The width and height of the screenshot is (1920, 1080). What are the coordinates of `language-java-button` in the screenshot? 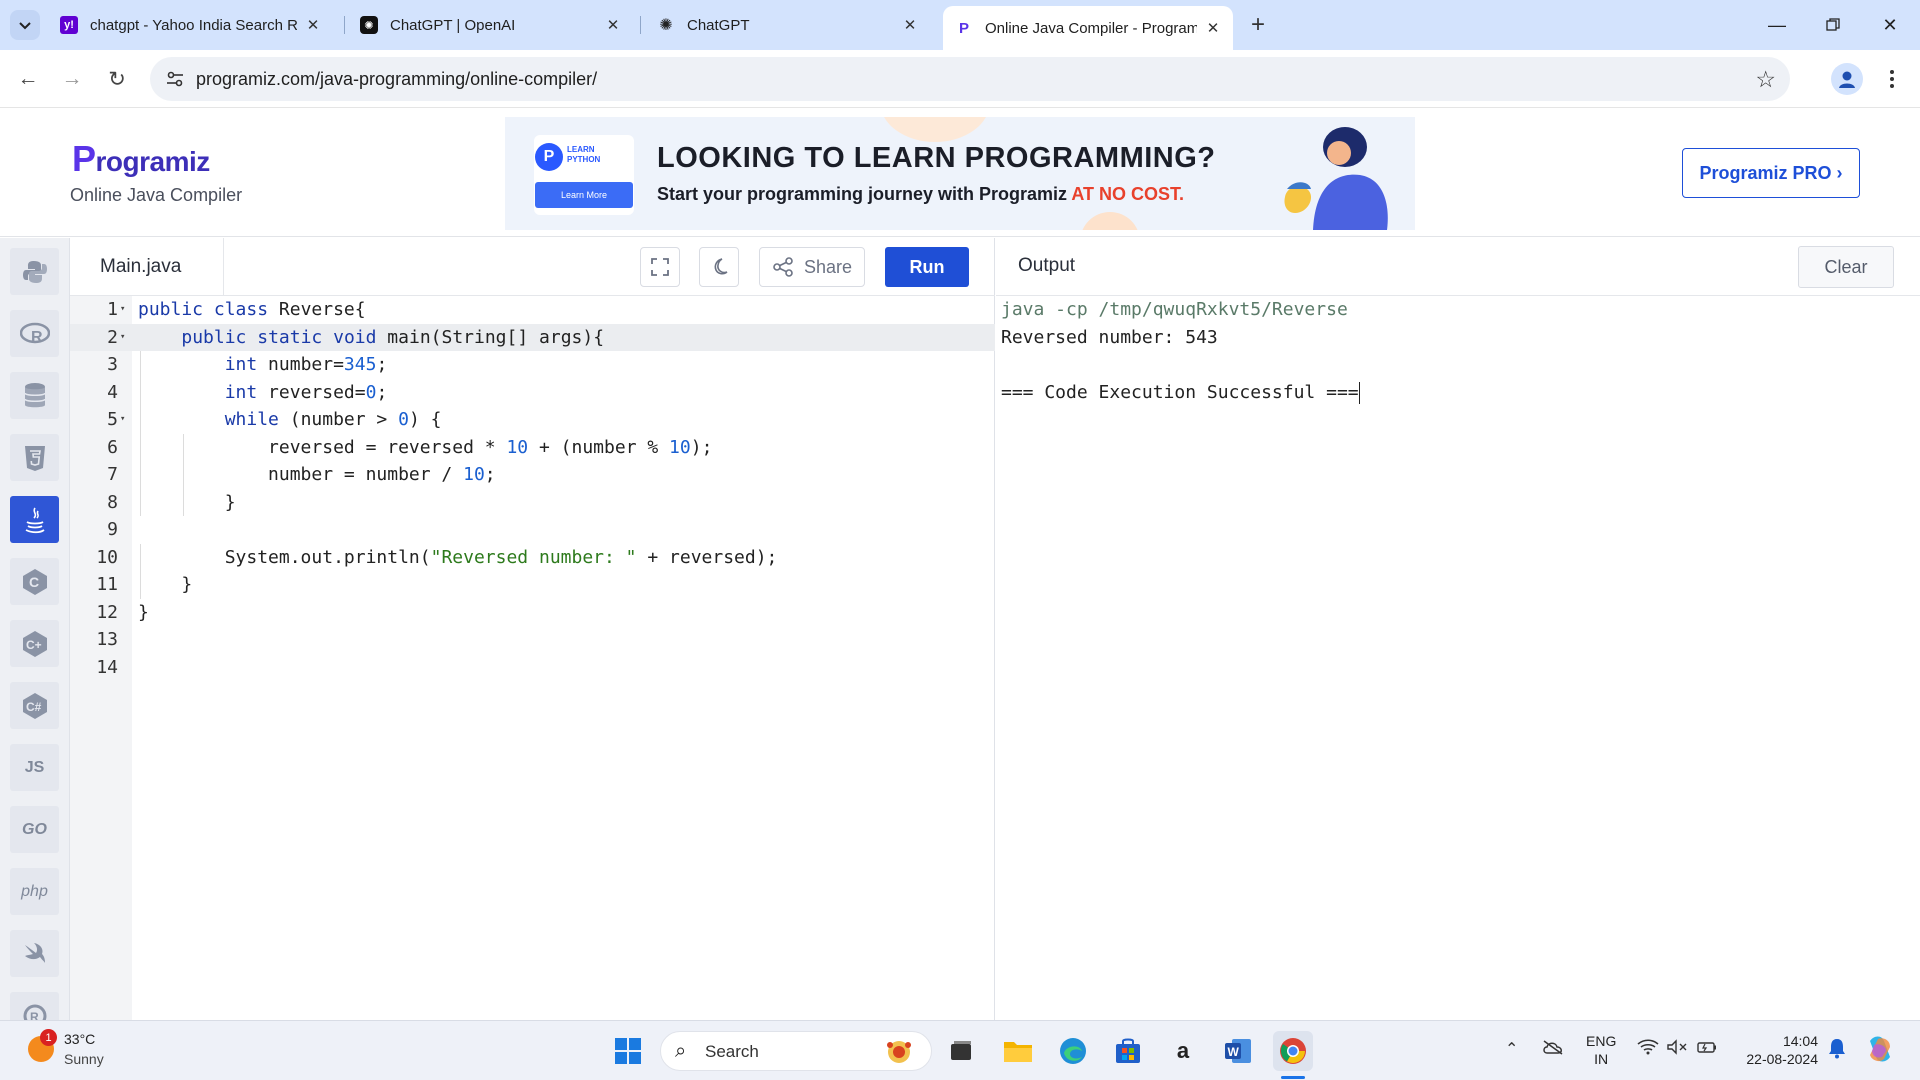 It's located at (34, 519).